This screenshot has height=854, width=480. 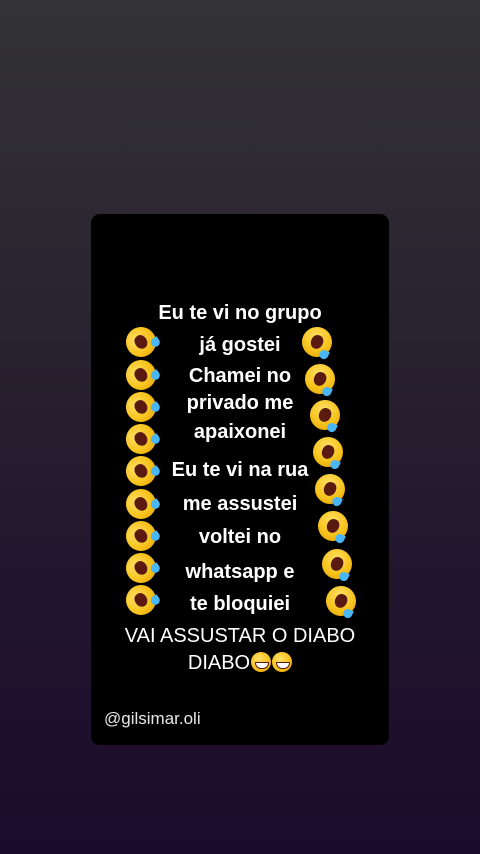 What do you see at coordinates (240, 537) in the screenshot?
I see `poem-line-8: voltei no` at bounding box center [240, 537].